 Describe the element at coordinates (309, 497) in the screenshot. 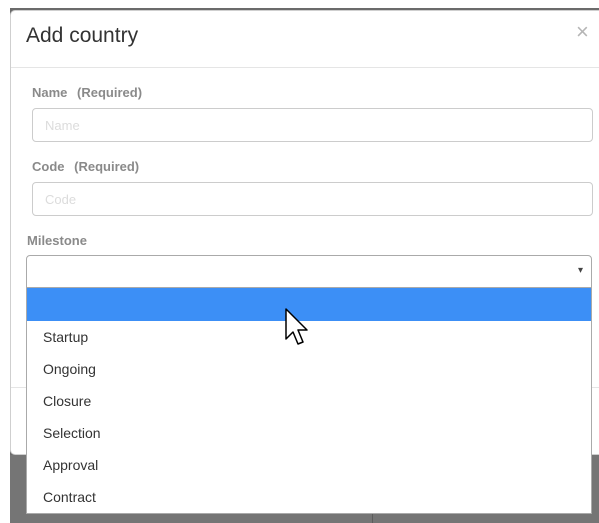

I see `option-contract: Contract` at that location.